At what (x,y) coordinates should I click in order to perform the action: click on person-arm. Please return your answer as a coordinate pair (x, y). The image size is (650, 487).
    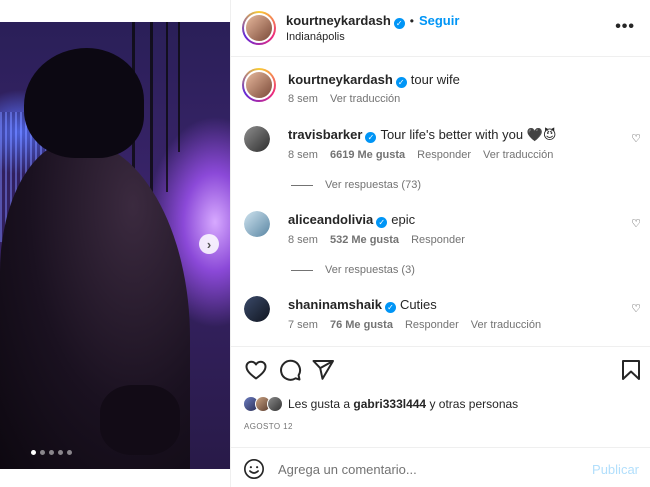
    Looking at the image, I should click on (140, 420).